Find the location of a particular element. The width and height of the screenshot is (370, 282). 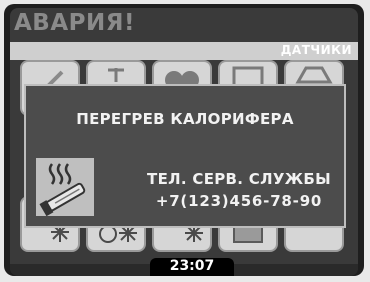

alarm-title: АВАРИЯ! is located at coordinates (74, 23).